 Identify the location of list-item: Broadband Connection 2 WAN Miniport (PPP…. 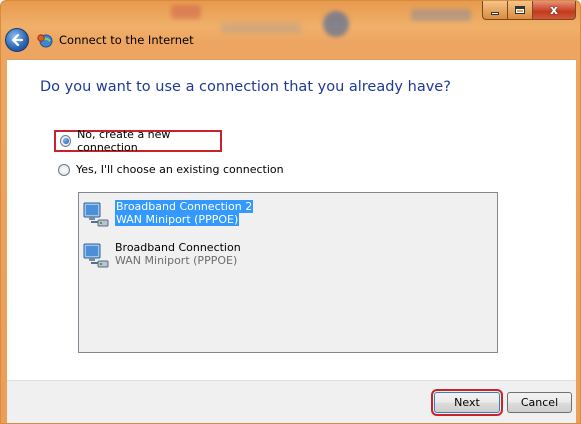
(167, 215).